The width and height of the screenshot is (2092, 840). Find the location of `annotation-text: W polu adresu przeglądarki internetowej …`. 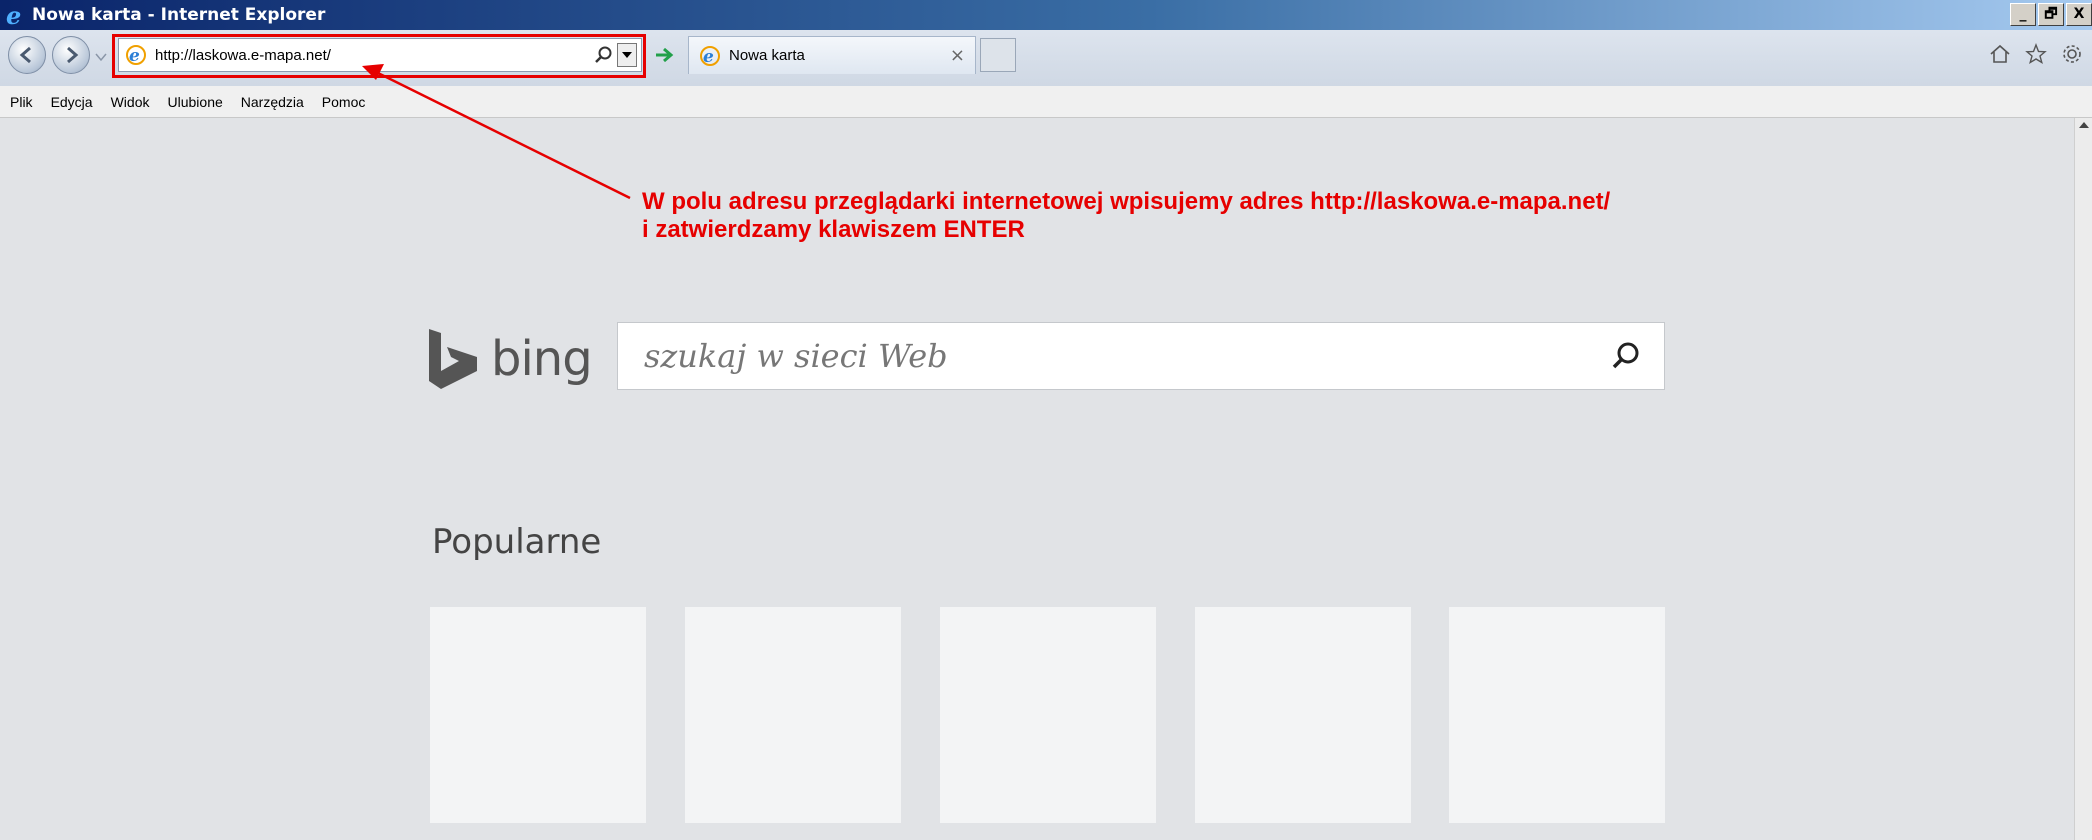

annotation-text: W polu adresu przeglądarki internetowej … is located at coordinates (1126, 216).